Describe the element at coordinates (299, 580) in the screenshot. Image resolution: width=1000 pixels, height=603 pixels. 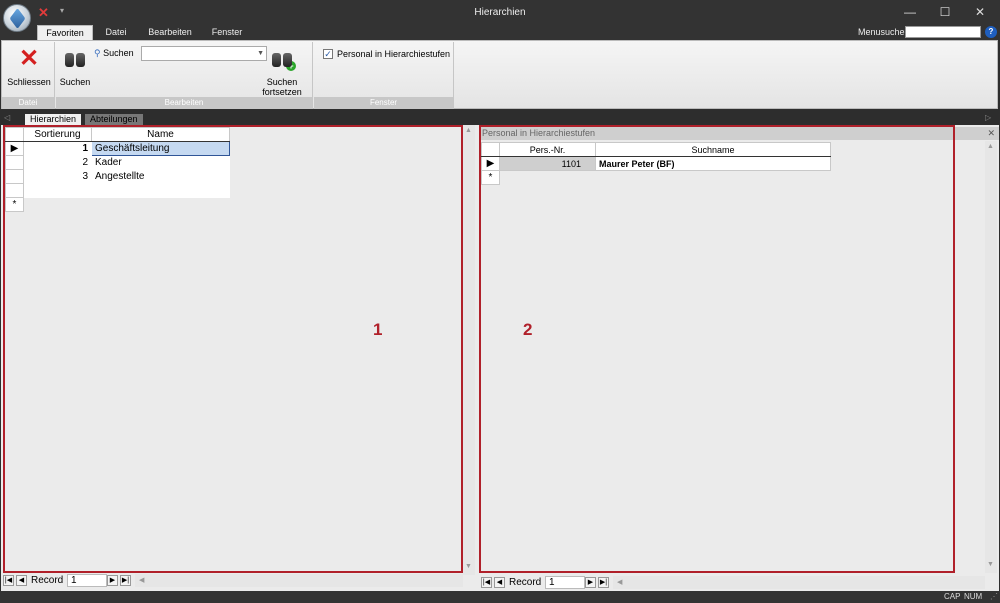
I see `horizontal-scrollbar-left: ◀` at that location.